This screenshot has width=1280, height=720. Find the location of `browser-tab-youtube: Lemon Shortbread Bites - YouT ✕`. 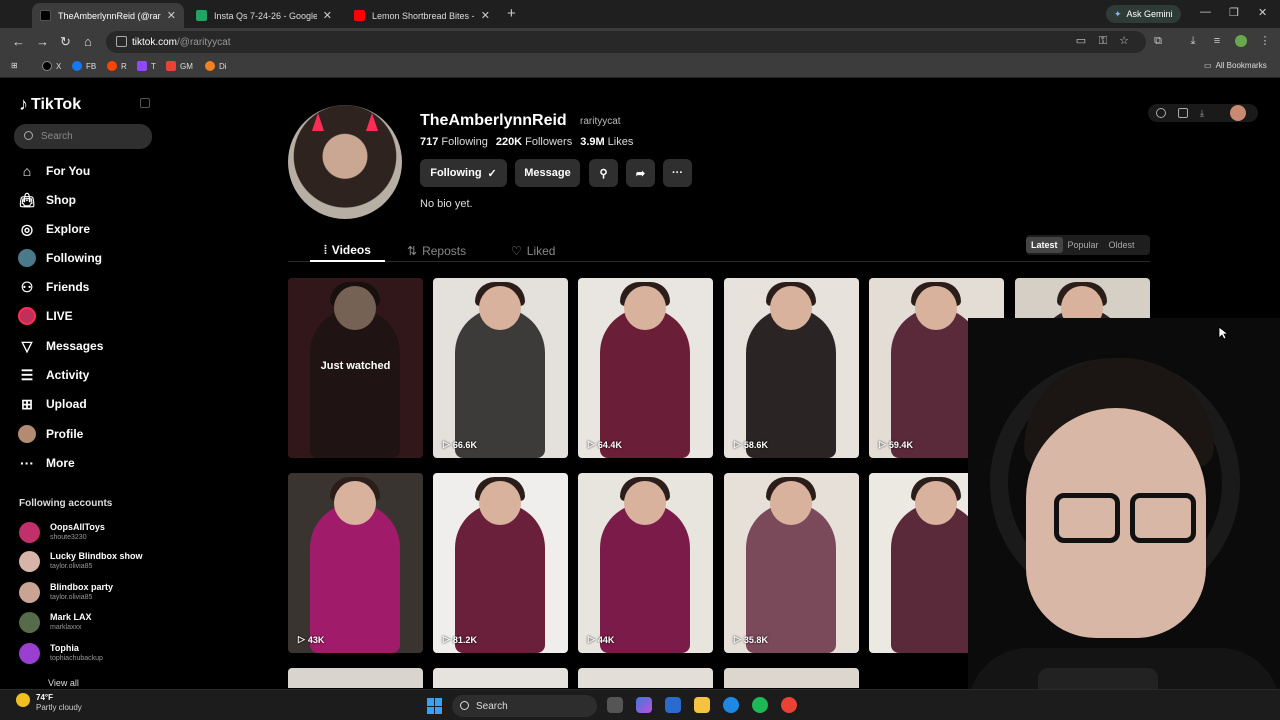

browser-tab-youtube: Lemon Shortbread Bites - YouT ✕ is located at coordinates (422, 15).